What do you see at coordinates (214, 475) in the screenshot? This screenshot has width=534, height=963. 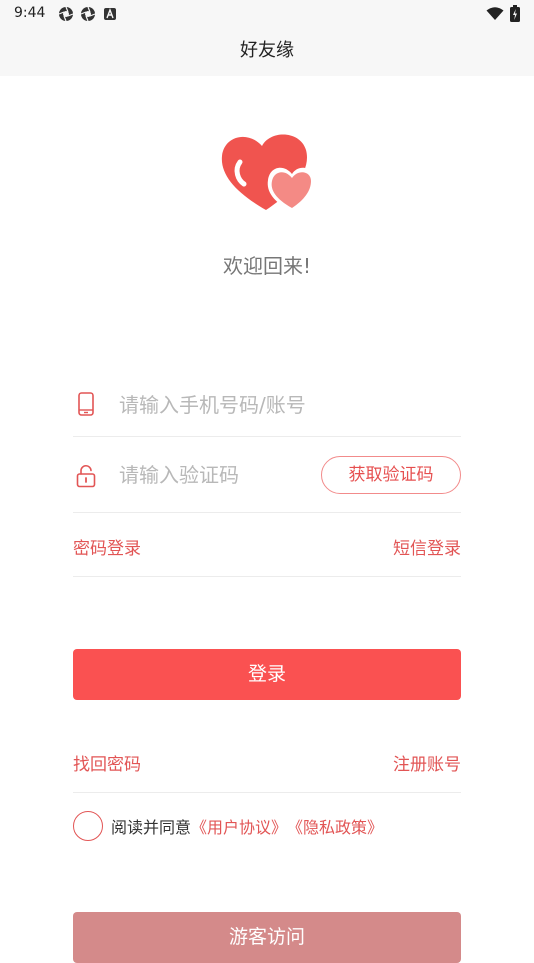 I see `verification-code-input` at bounding box center [214, 475].